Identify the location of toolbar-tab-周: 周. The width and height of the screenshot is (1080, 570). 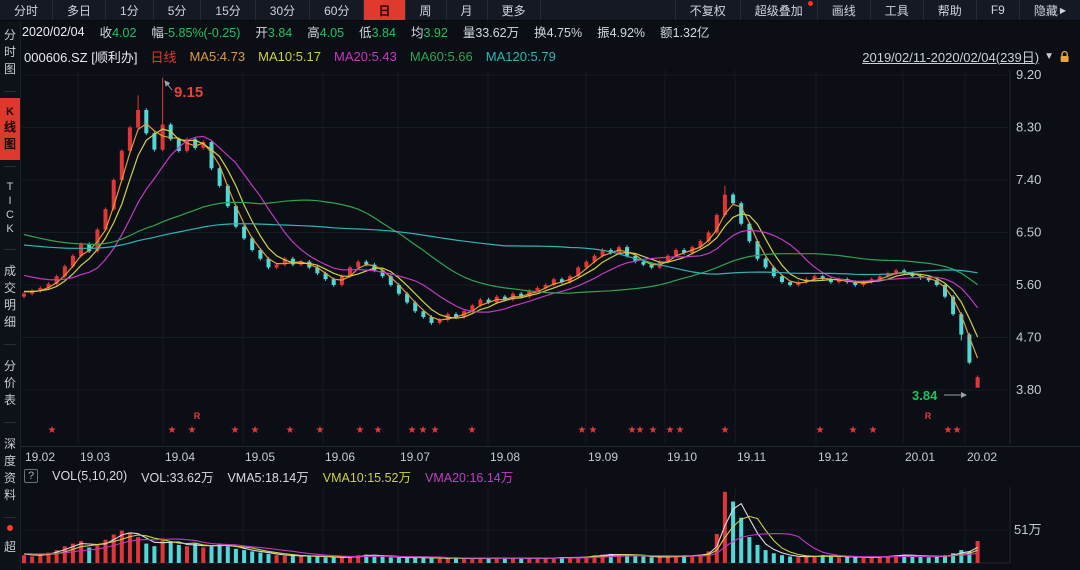
(426, 10).